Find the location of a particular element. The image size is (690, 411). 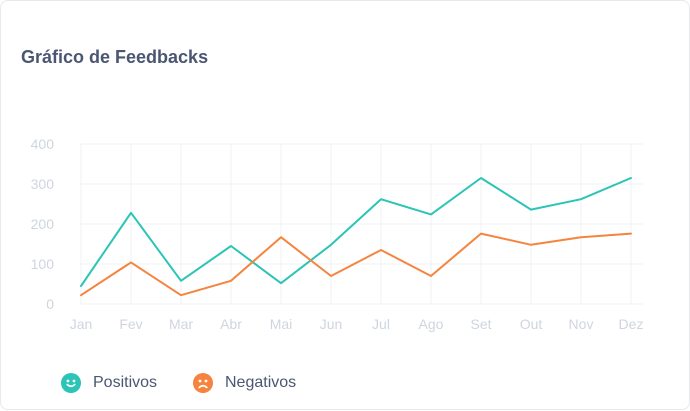

y-tick-label: 400 is located at coordinates (43, 144).